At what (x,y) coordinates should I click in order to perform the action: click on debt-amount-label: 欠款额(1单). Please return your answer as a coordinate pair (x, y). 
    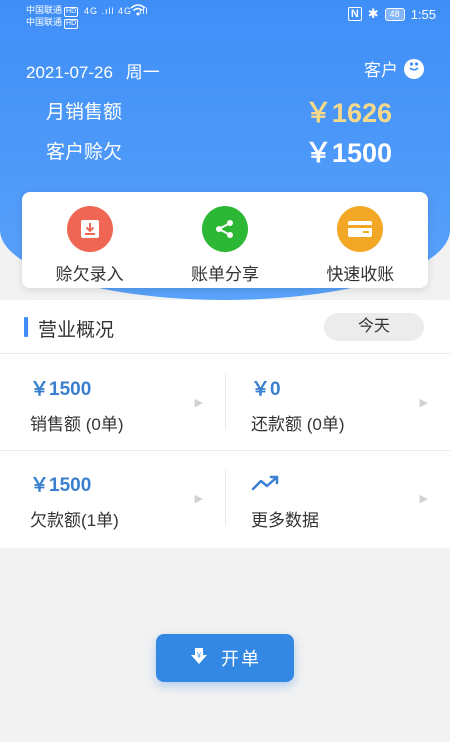
    Looking at the image, I should click on (74, 520).